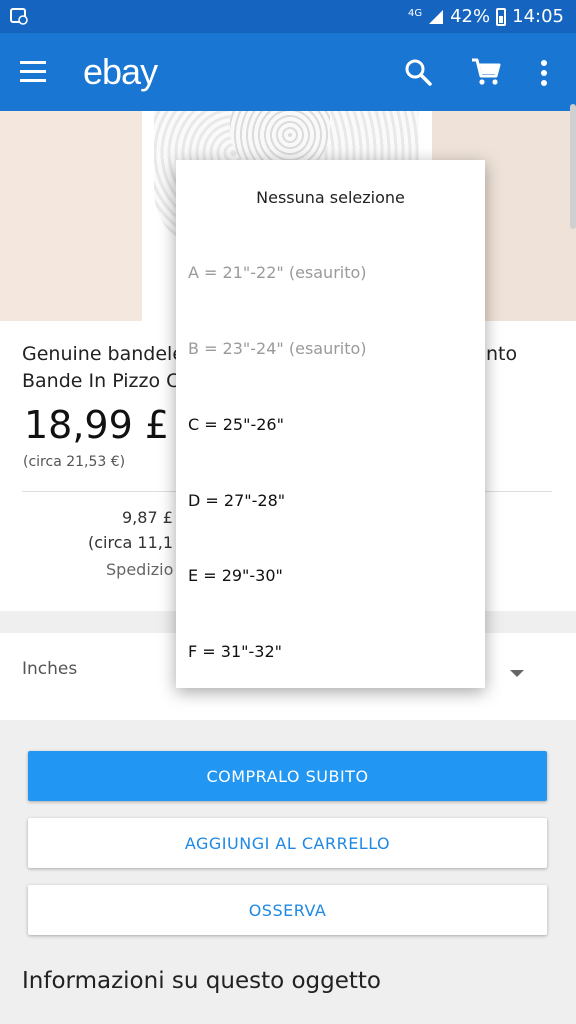  Describe the element at coordinates (544, 73) in the screenshot. I see `more-options-icon` at that location.